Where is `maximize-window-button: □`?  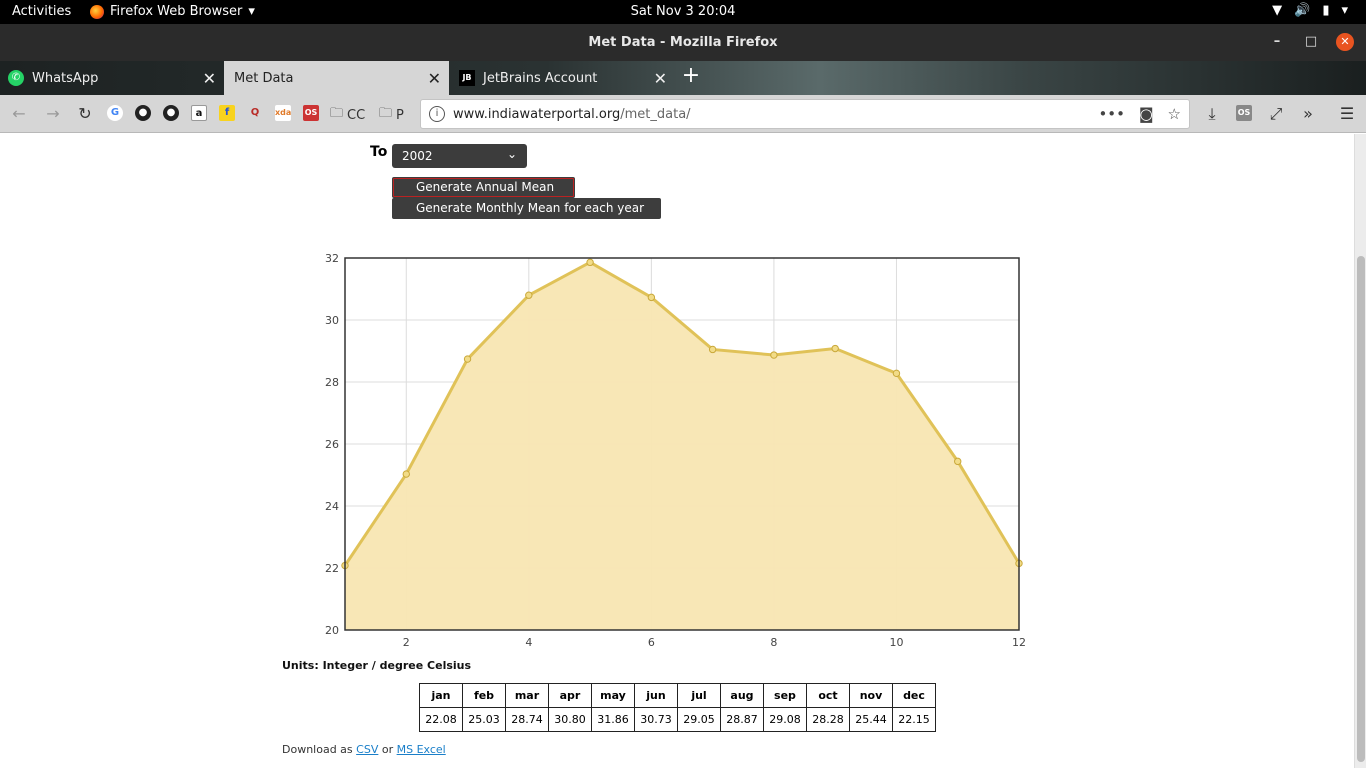 maximize-window-button: □ is located at coordinates (1311, 42).